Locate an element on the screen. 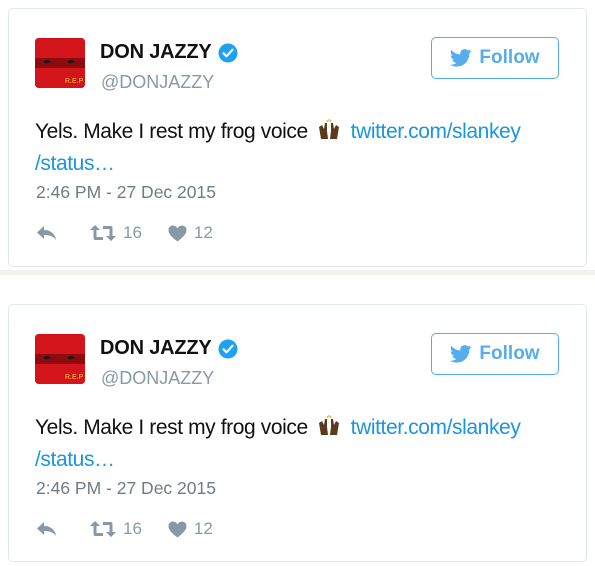  embed-separator is located at coordinates (297, 272).